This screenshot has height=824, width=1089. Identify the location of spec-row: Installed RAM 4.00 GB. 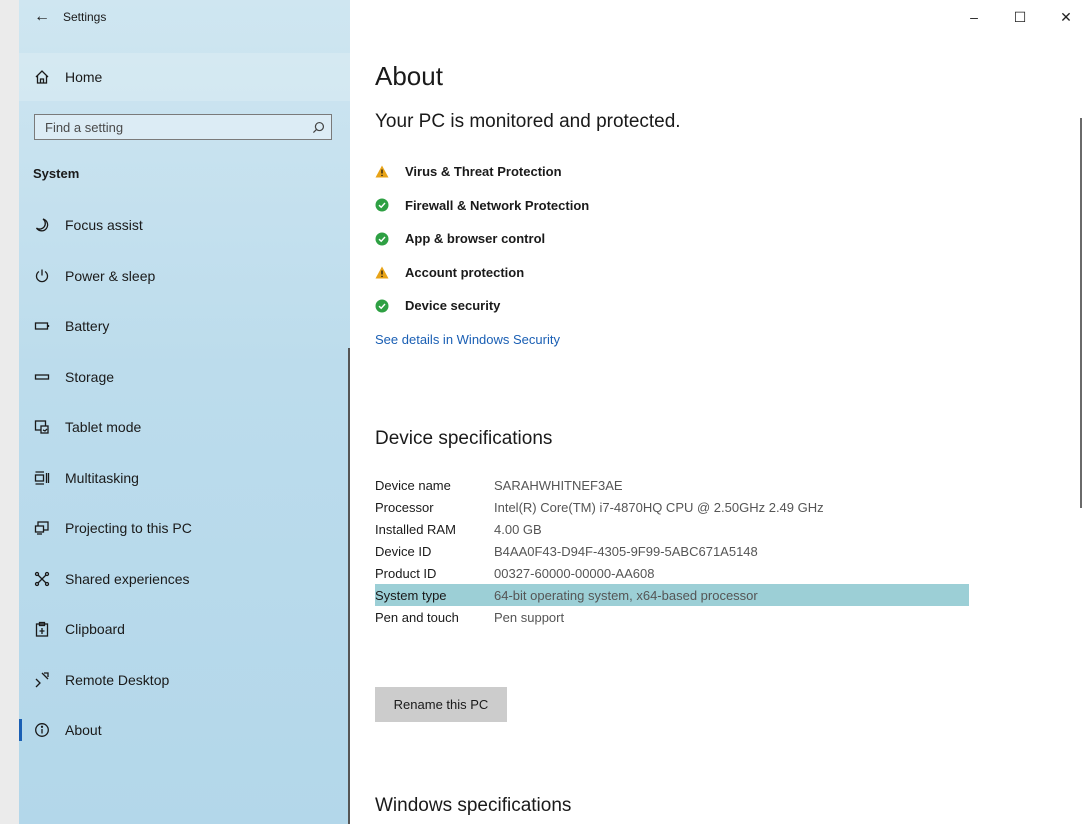
(672, 529).